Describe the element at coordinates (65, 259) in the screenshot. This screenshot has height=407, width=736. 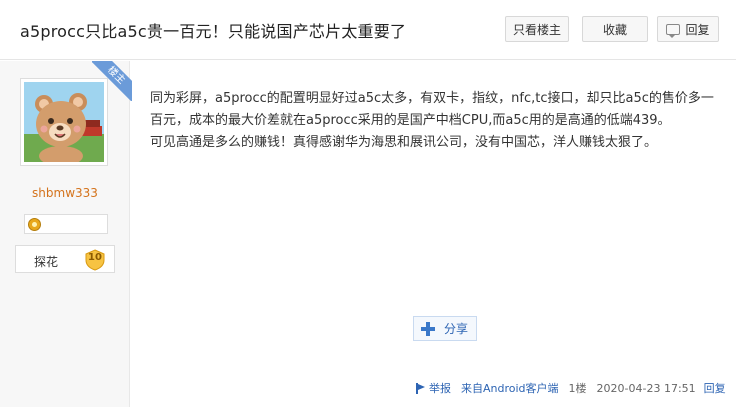
I see `author-rank-badge: 探花 10` at that location.